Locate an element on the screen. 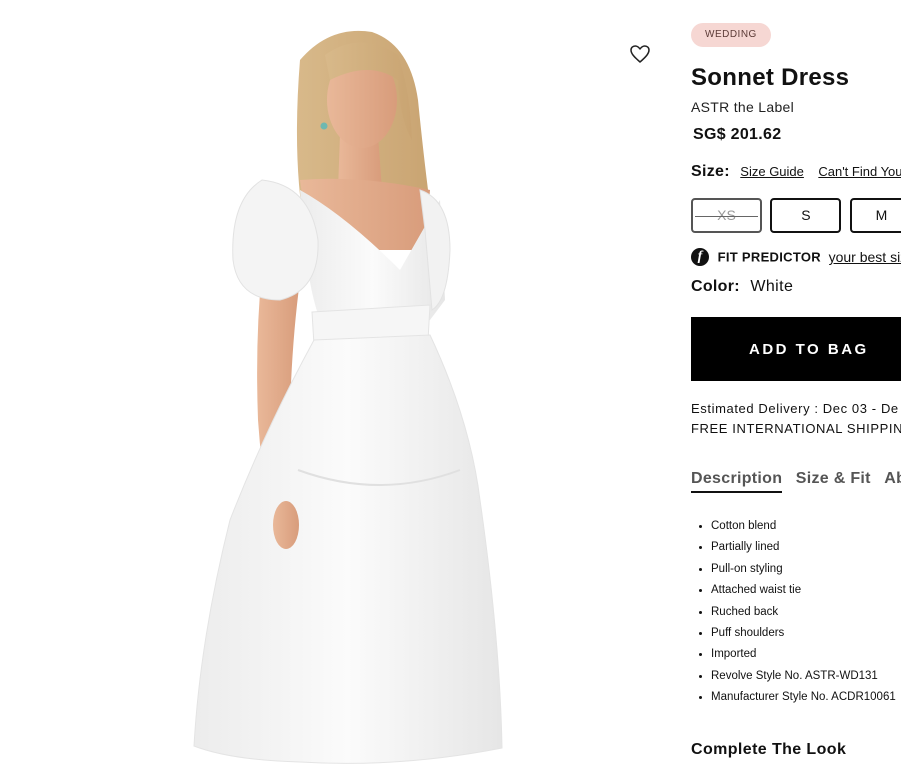 This screenshot has height=768, width=901. tab-about: Ab is located at coordinates (892, 480).